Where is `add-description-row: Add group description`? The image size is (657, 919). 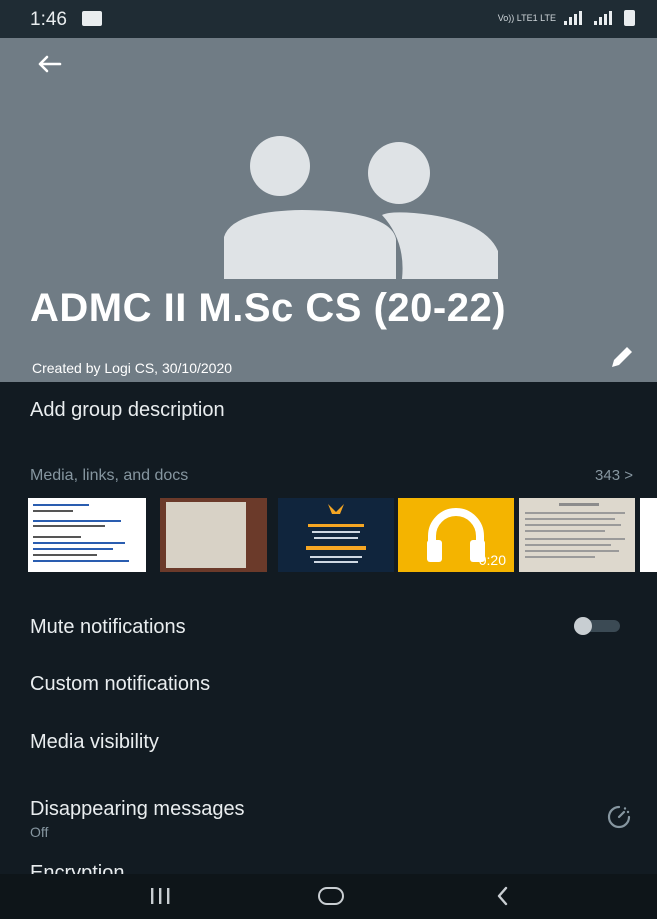 add-description-row: Add group description is located at coordinates (328, 410).